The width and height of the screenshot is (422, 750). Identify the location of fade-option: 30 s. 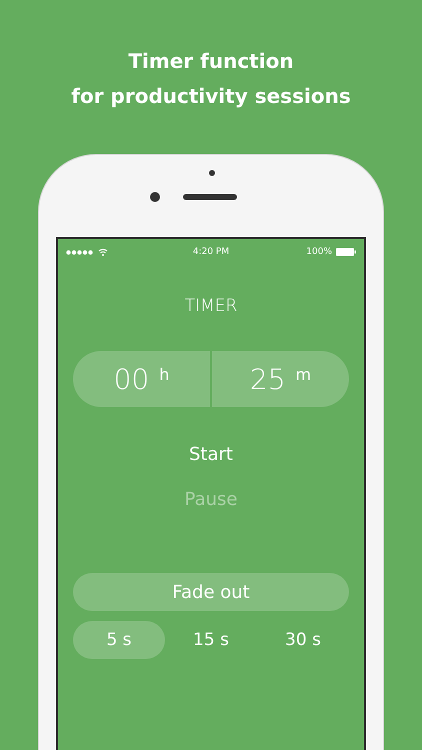
(303, 640).